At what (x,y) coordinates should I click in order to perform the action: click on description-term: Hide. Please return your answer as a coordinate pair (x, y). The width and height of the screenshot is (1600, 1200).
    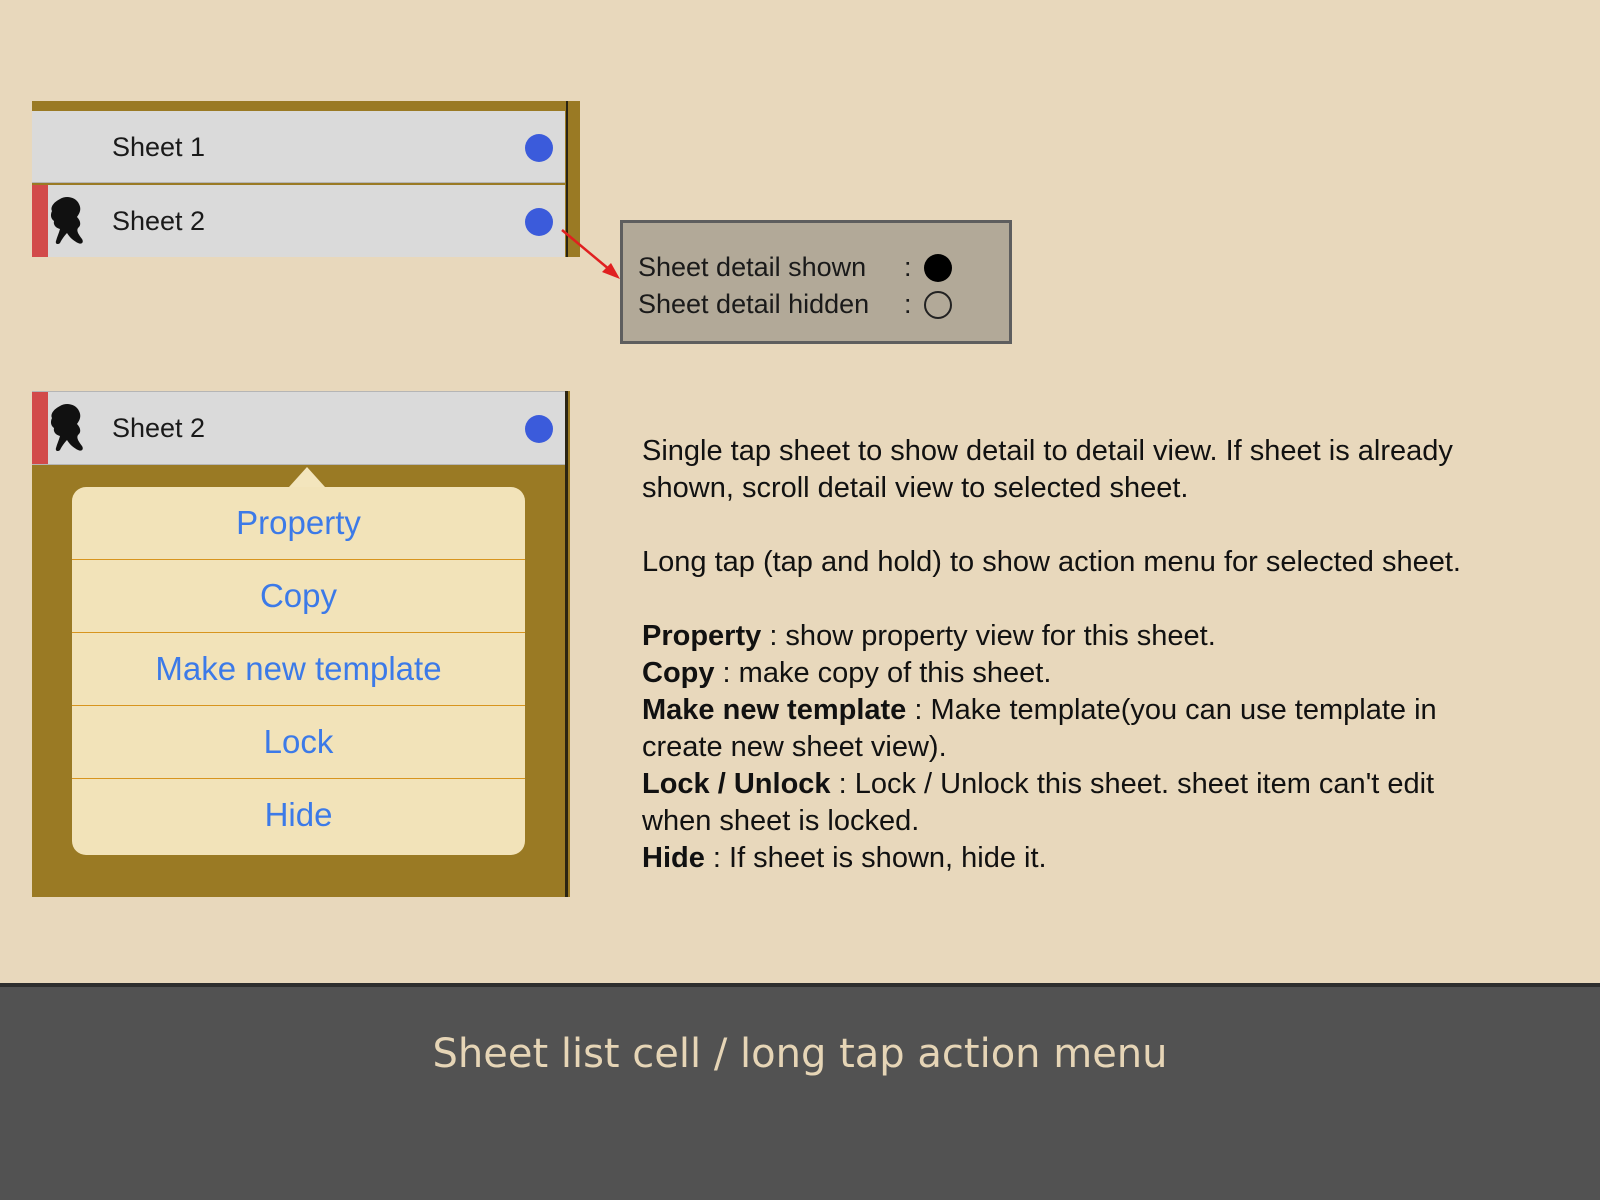
    Looking at the image, I should click on (673, 858).